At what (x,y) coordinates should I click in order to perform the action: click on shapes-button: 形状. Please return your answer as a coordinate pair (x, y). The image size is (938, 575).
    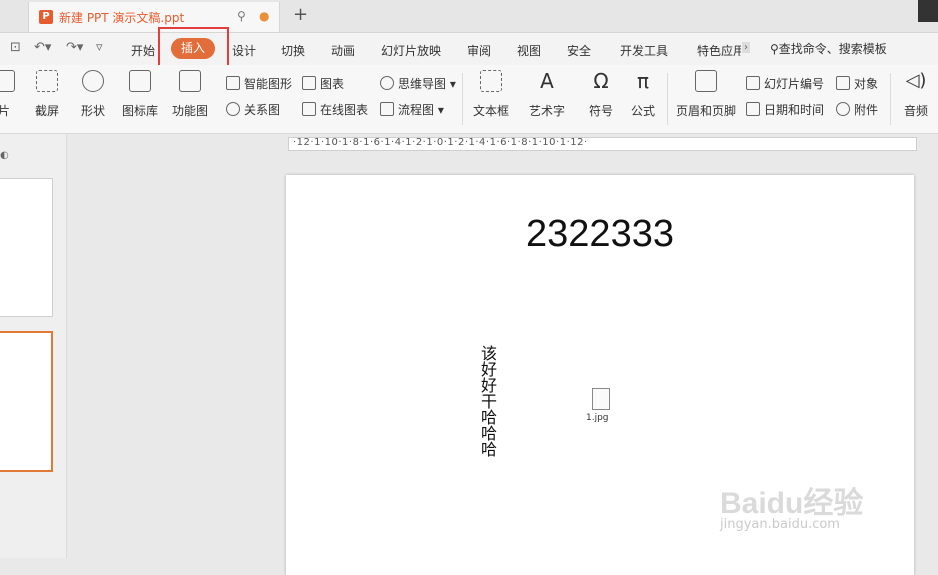
    Looking at the image, I should click on (93, 94).